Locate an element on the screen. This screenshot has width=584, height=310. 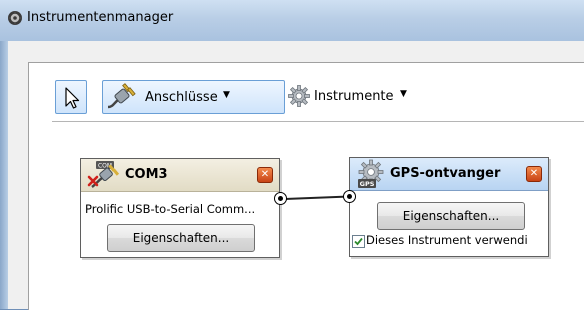
svg-text: GPS is located at coordinates (367, 184).